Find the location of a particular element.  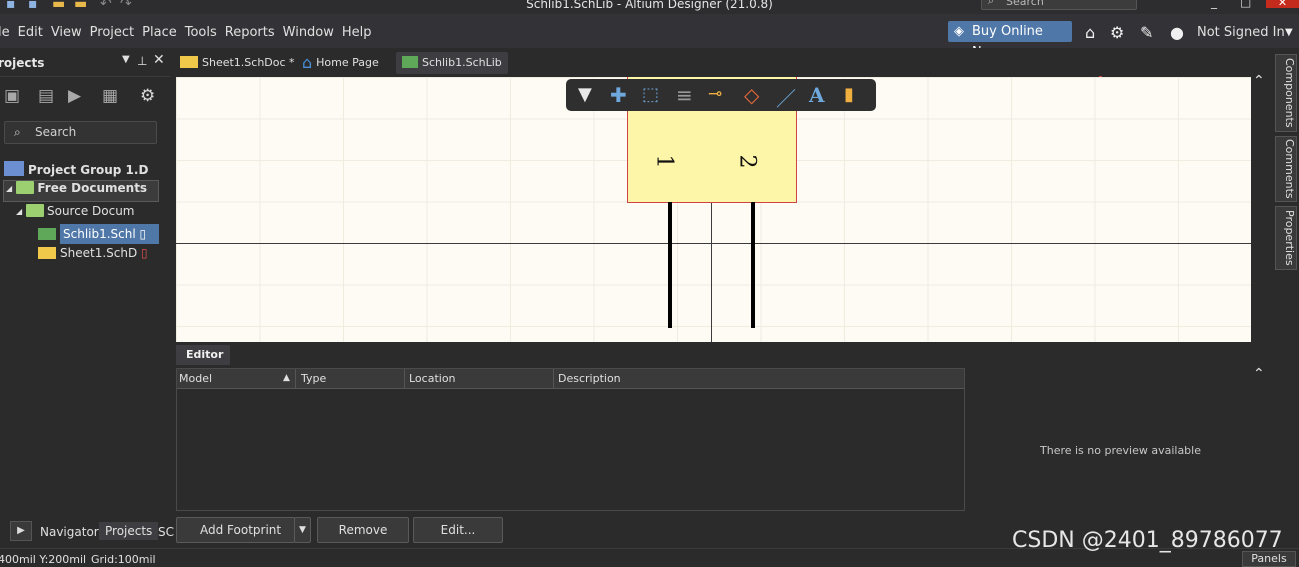

place-pin-icon: ⊸ is located at coordinates (715, 94).